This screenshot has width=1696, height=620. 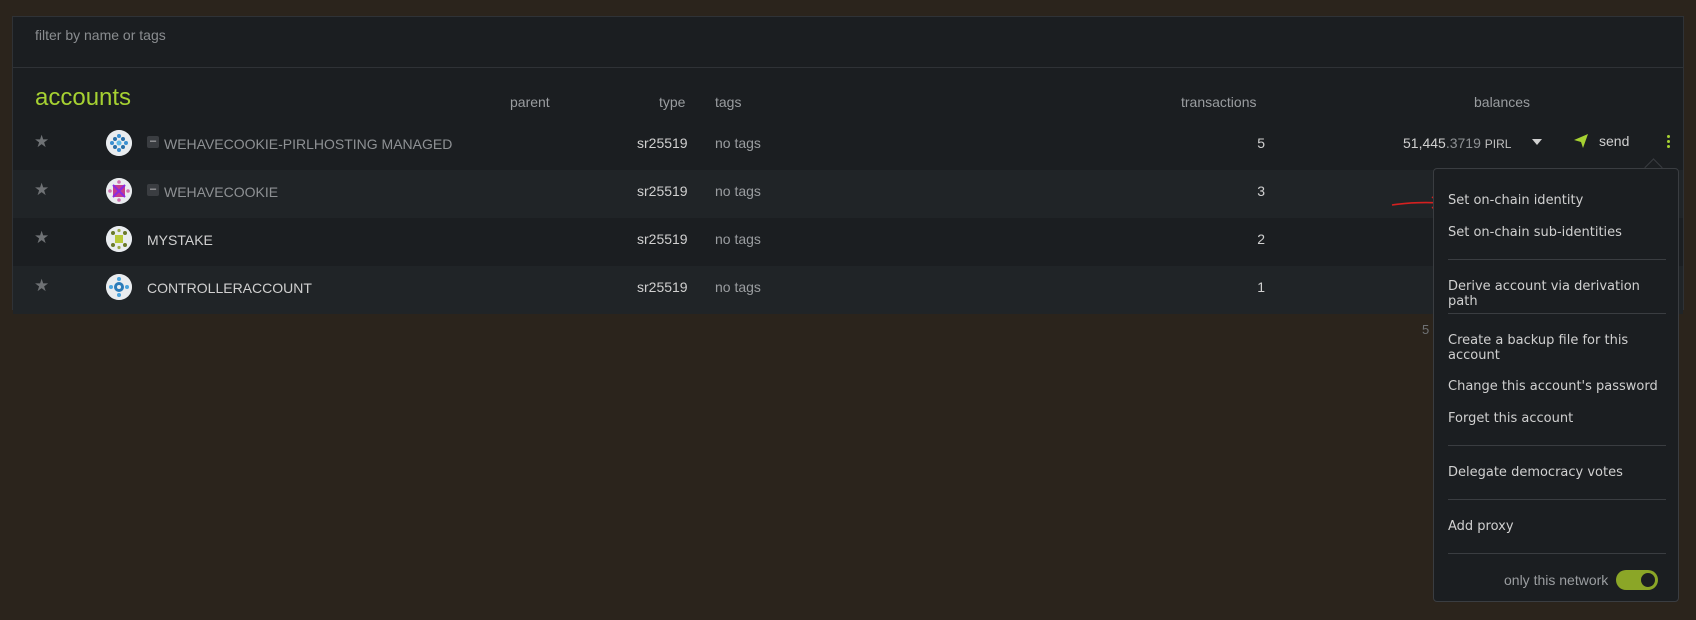 What do you see at coordinates (728, 102) in the screenshot?
I see `header-tags: tags` at bounding box center [728, 102].